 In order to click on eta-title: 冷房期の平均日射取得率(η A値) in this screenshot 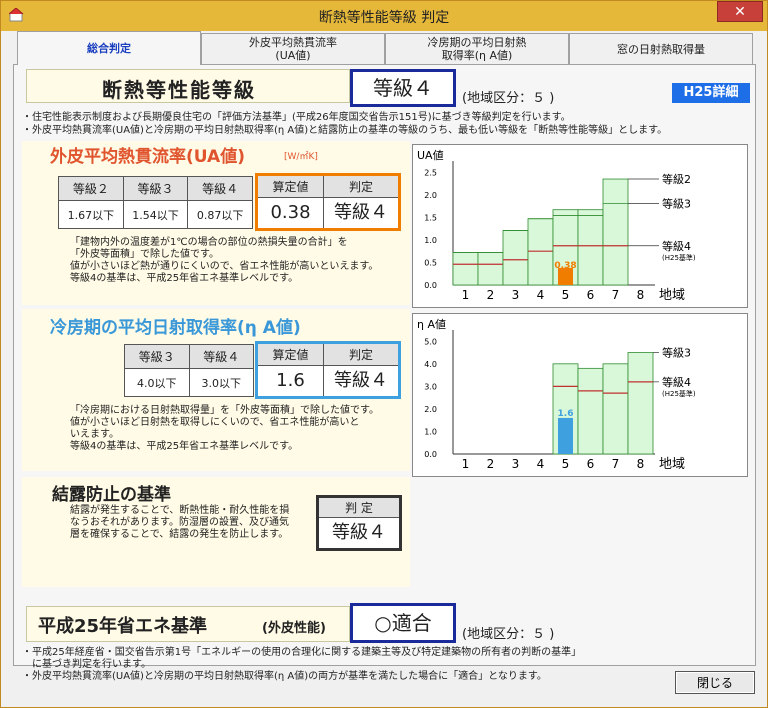, I will do `click(175, 328)`.